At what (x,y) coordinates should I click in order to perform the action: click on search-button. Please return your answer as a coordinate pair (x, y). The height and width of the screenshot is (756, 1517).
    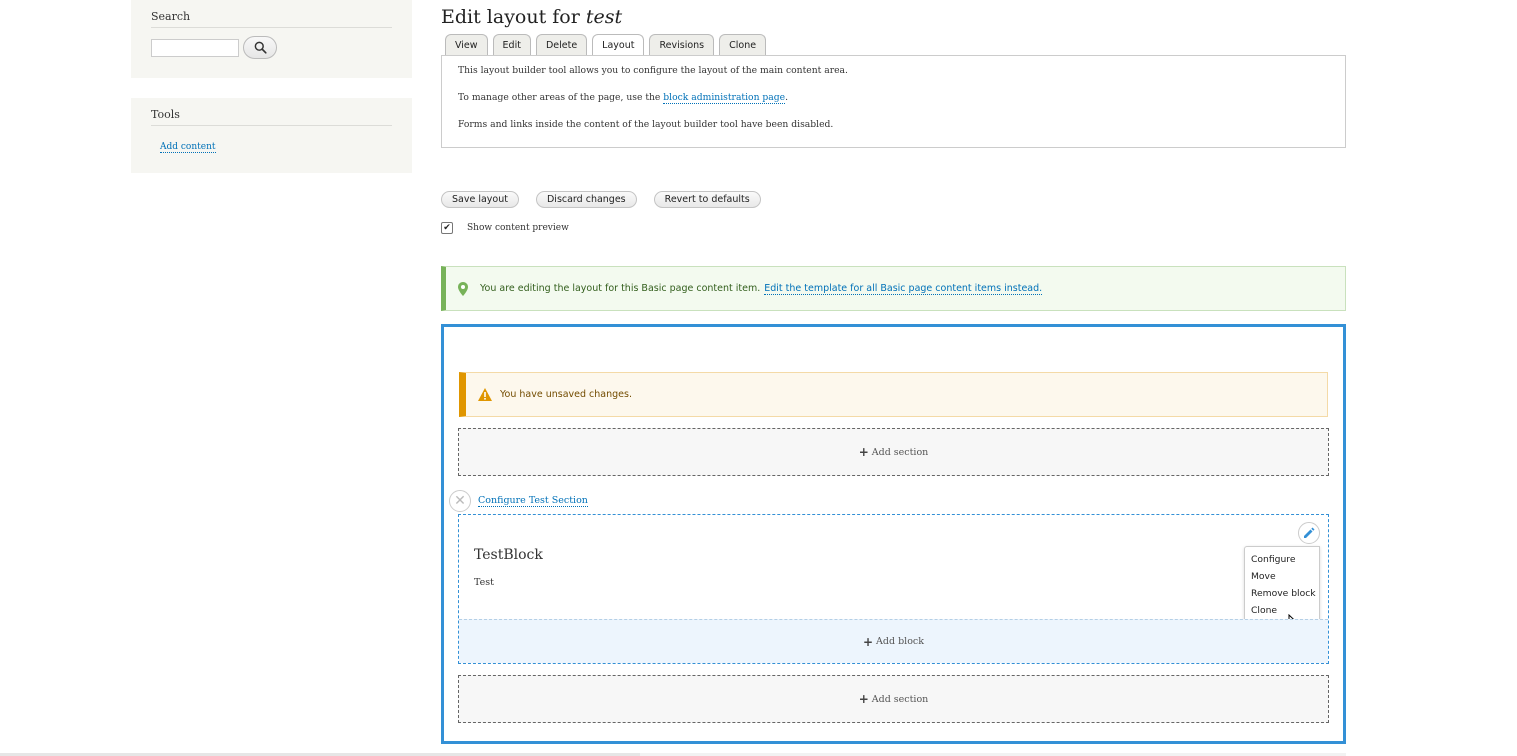
    Looking at the image, I should click on (260, 47).